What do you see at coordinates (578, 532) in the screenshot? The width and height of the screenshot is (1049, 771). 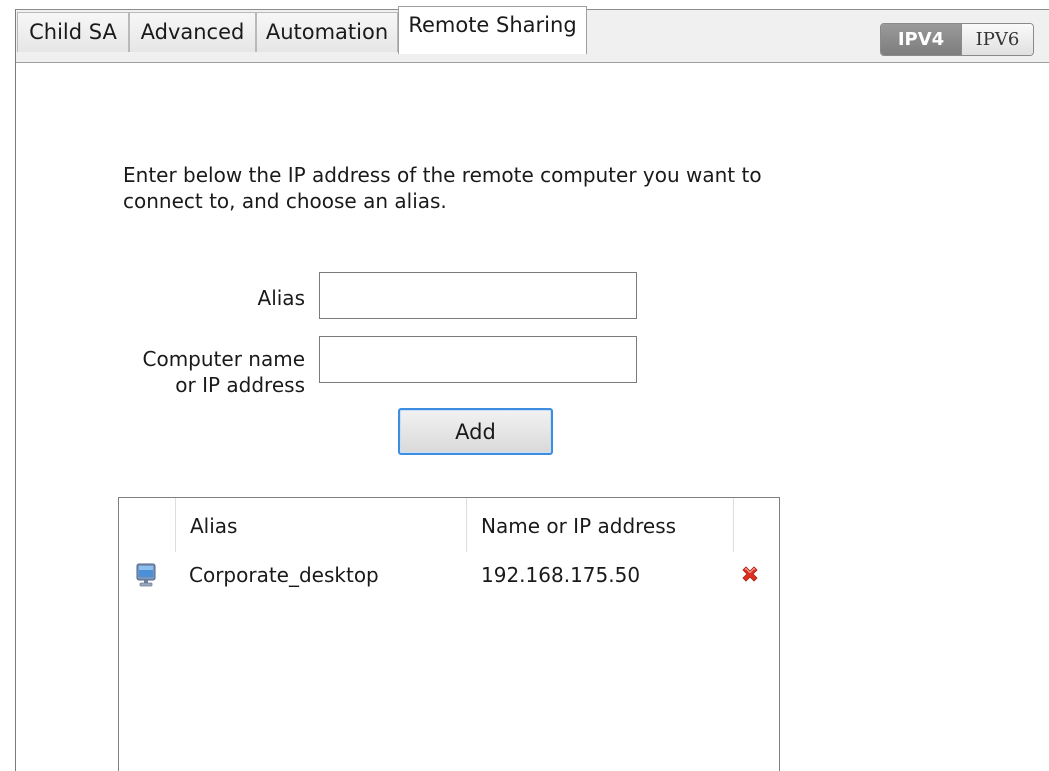 I see `column-header-address: Name or IP address` at bounding box center [578, 532].